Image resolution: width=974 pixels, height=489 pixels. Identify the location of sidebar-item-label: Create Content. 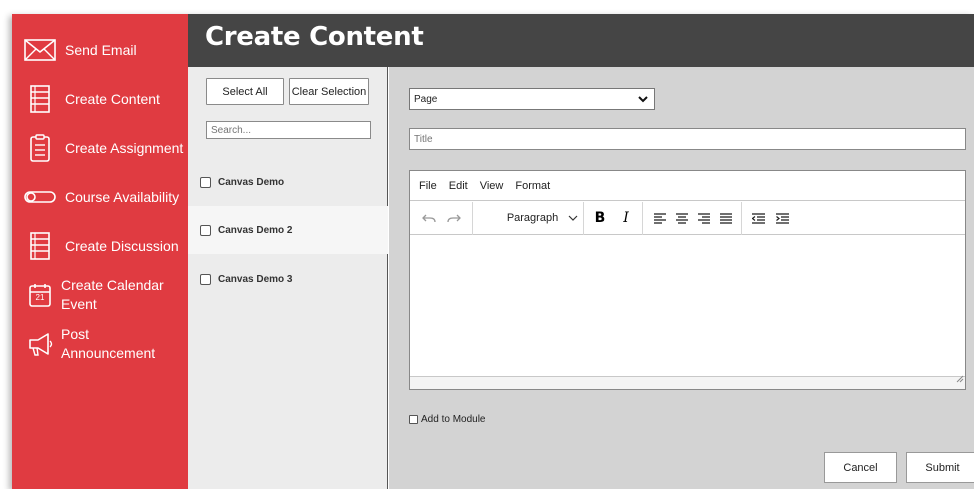
(112, 98).